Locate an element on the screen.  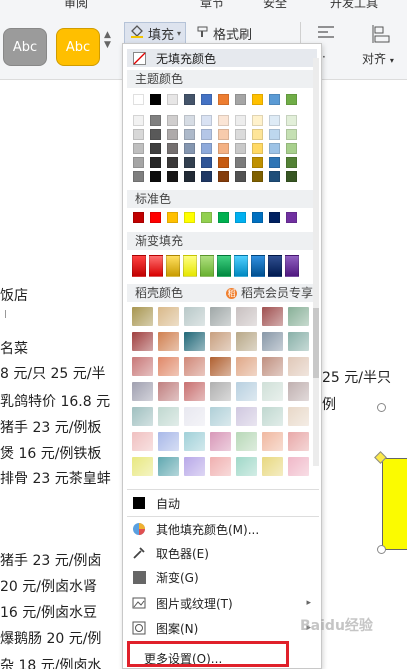
eyedropper-item: 取色器(E) is located at coordinates (224, 553).